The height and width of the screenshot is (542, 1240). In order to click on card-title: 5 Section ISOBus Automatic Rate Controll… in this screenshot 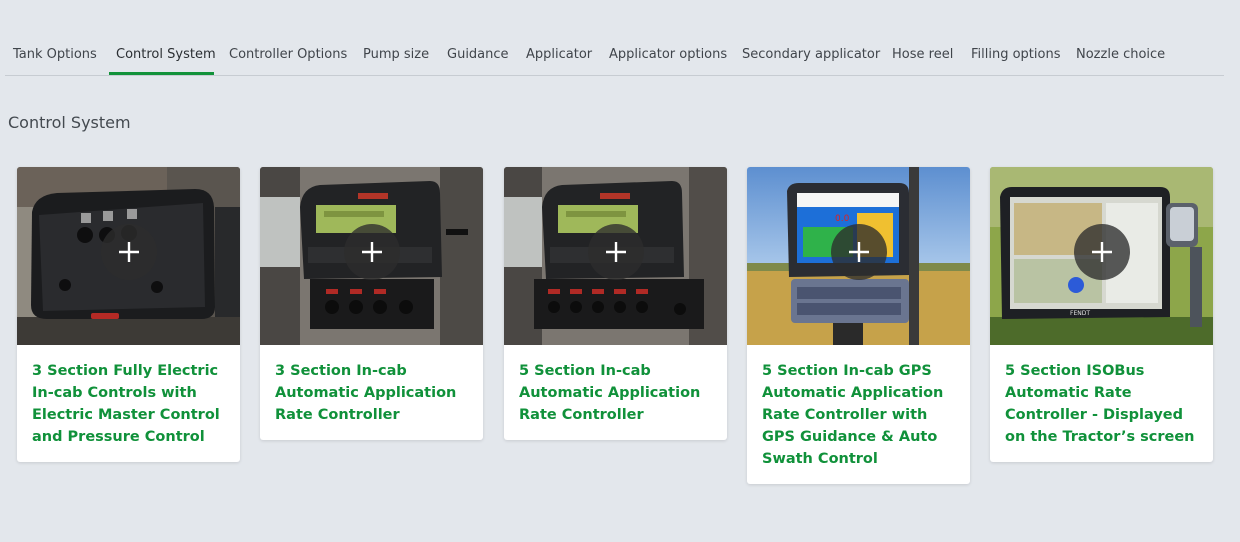, I will do `click(1100, 404)`.